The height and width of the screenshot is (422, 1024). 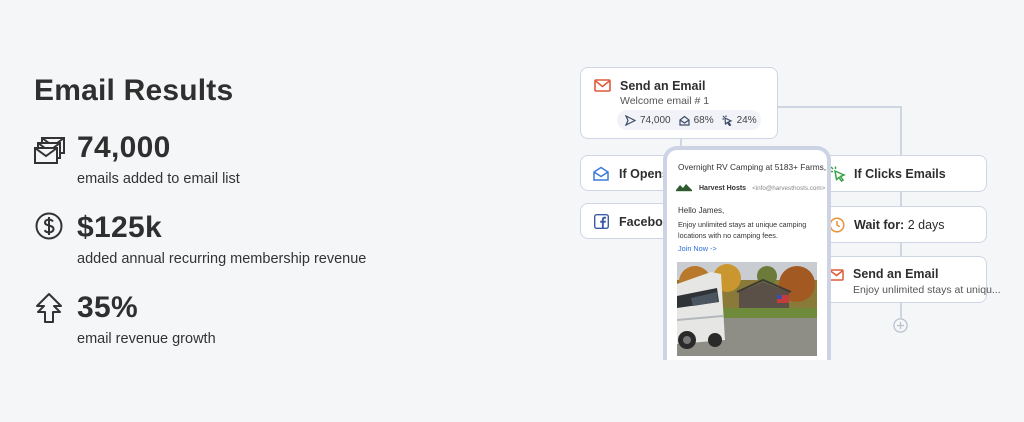 I want to click on send-icon, so click(x=630, y=120).